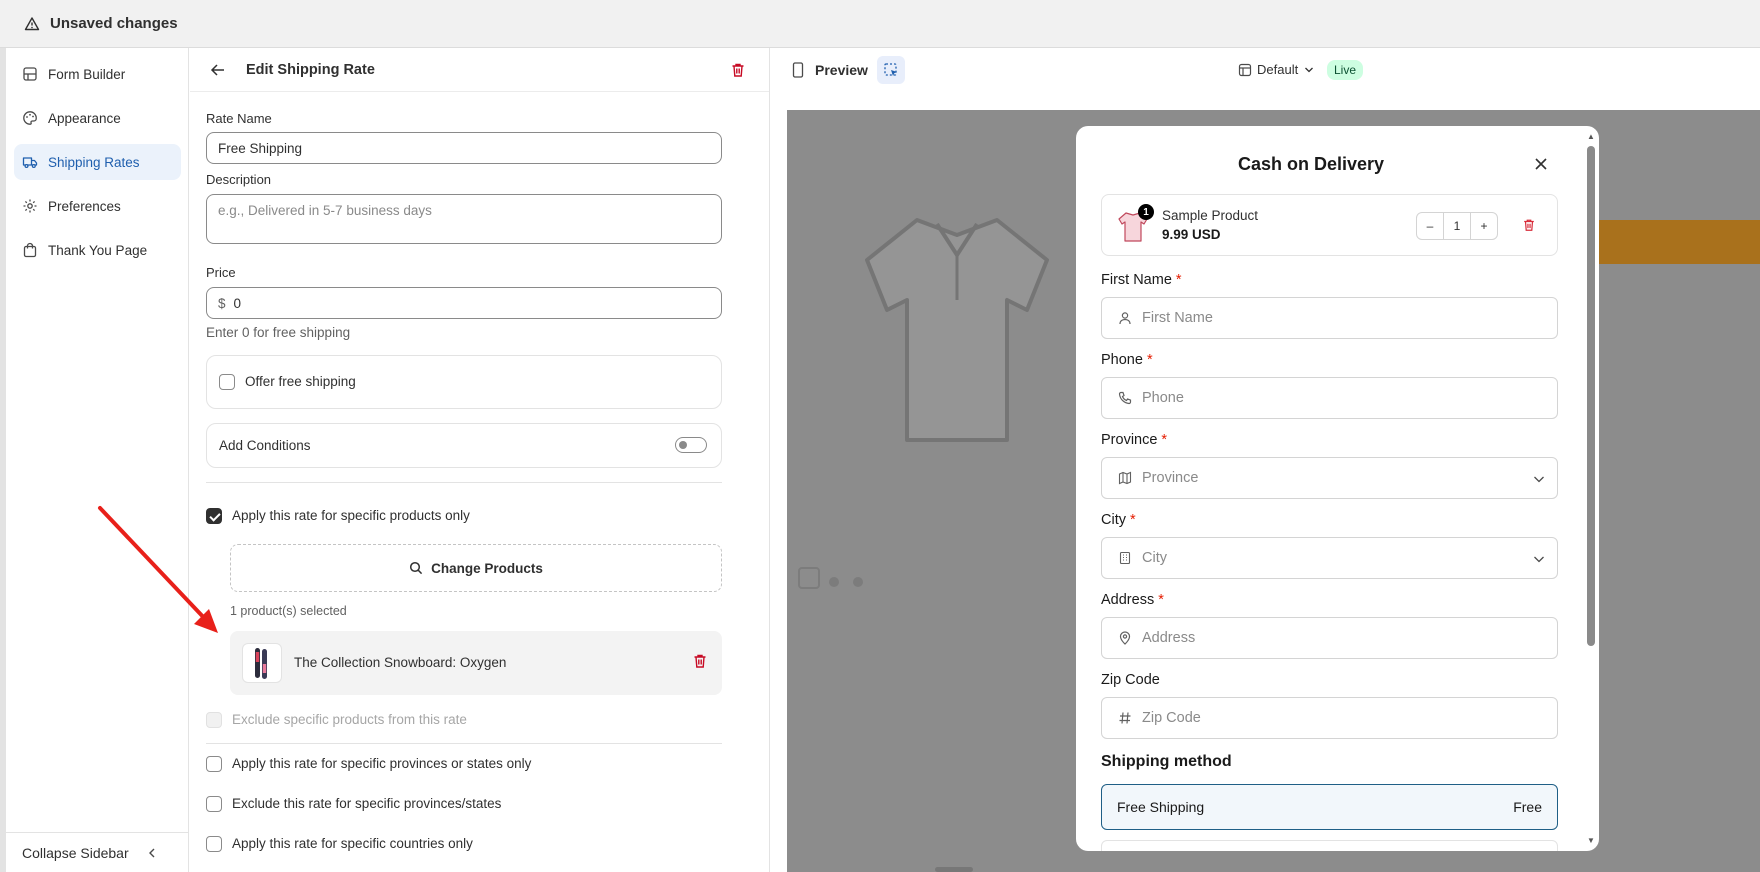 The width and height of the screenshot is (1760, 872). I want to click on product-thumbnail, so click(262, 663).